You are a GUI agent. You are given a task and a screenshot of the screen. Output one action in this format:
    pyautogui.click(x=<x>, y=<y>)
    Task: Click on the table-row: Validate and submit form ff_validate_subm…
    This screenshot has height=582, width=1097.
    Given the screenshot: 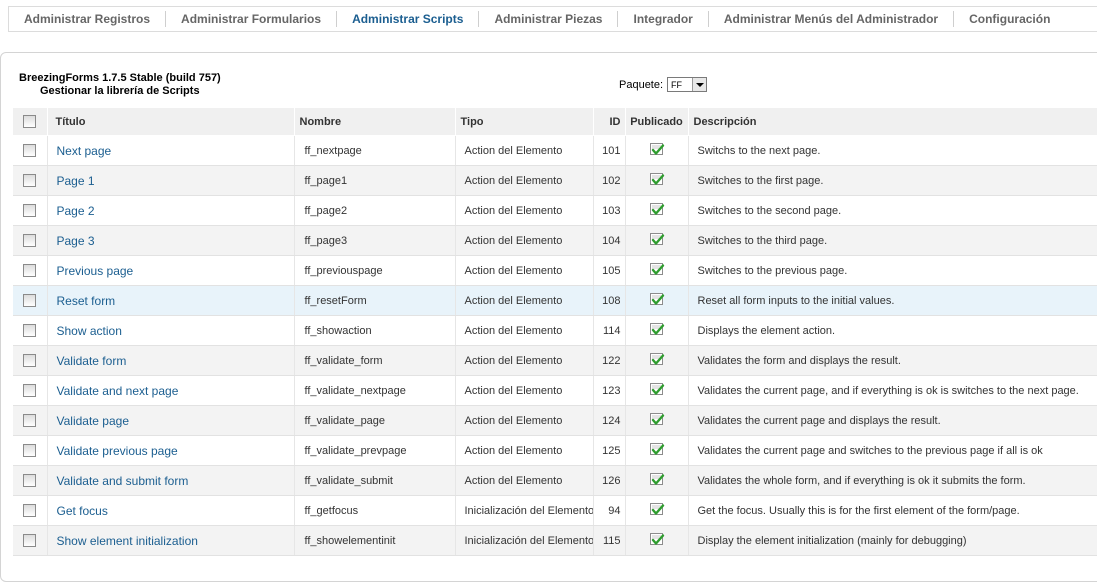 What is the action you would take?
    pyautogui.click(x=555, y=480)
    